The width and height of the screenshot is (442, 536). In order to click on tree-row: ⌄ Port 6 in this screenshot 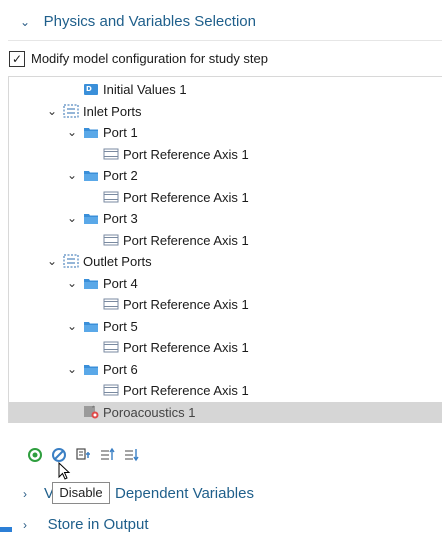, I will do `click(225, 369)`.